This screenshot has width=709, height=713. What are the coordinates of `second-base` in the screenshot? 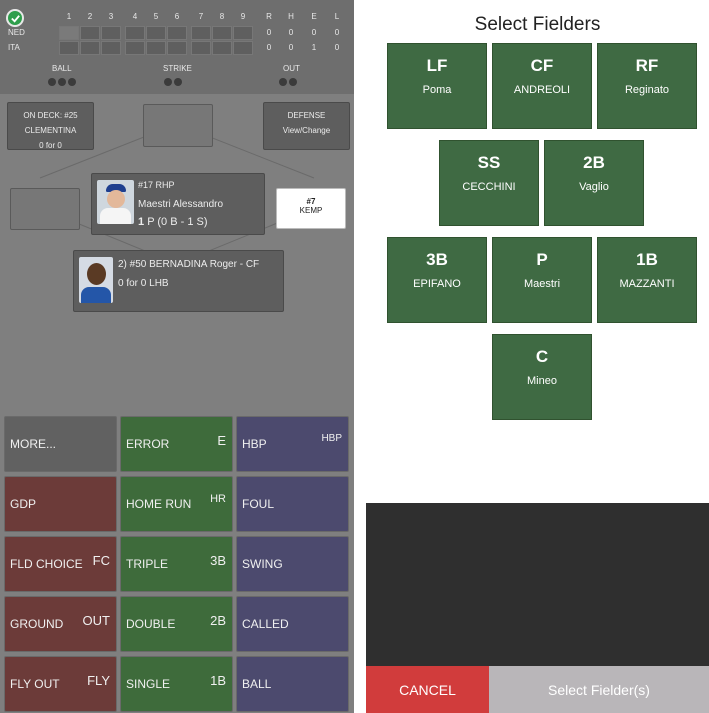 It's located at (178, 125).